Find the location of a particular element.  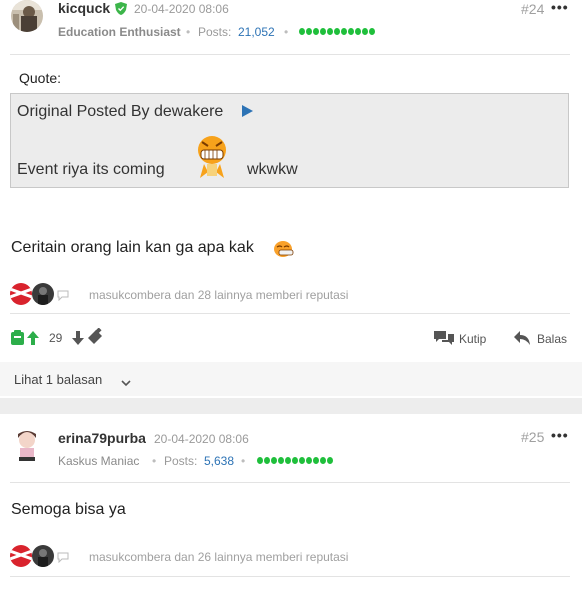

reputation-give-icon is located at coordinates (18, 340).